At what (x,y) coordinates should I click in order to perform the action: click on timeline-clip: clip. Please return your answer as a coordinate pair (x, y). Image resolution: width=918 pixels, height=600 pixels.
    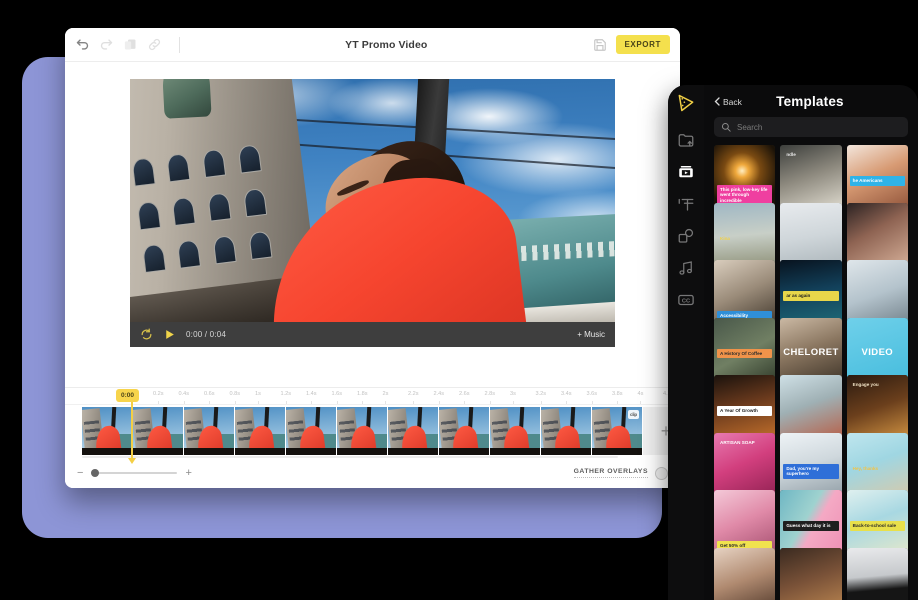
    Looking at the image, I should click on (617, 431).